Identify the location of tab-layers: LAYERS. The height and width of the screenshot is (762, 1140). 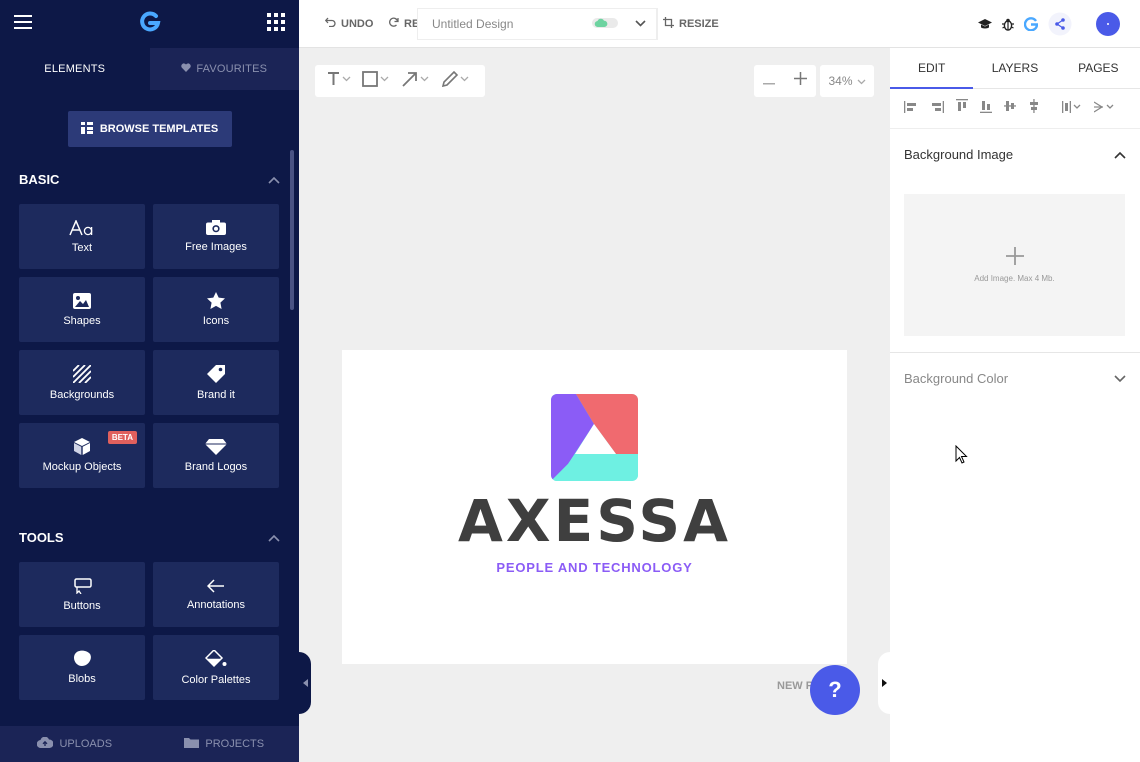
(1014, 68).